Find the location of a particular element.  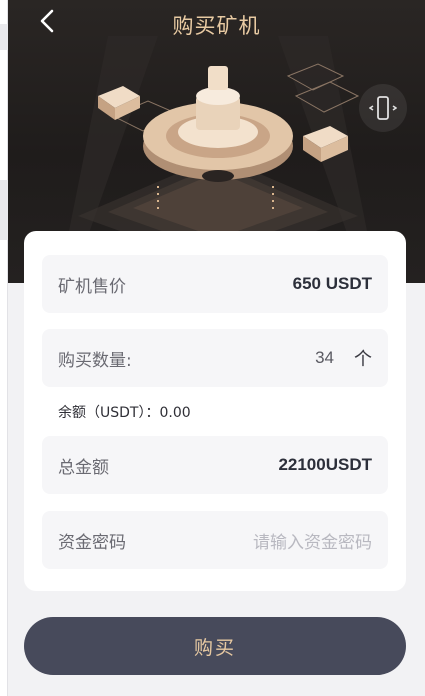

phone-rotate-icon is located at coordinates (383, 108).